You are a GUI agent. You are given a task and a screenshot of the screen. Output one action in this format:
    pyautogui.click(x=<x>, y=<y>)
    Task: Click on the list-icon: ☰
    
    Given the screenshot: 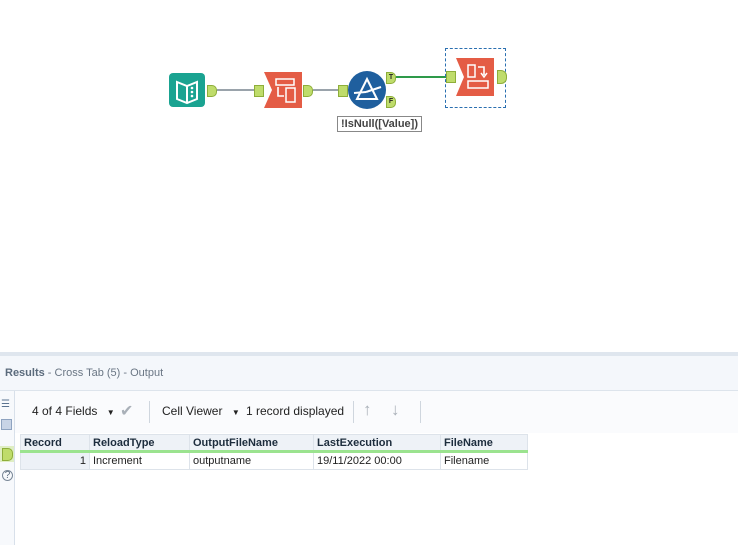 What is the action you would take?
    pyautogui.click(x=7, y=405)
    